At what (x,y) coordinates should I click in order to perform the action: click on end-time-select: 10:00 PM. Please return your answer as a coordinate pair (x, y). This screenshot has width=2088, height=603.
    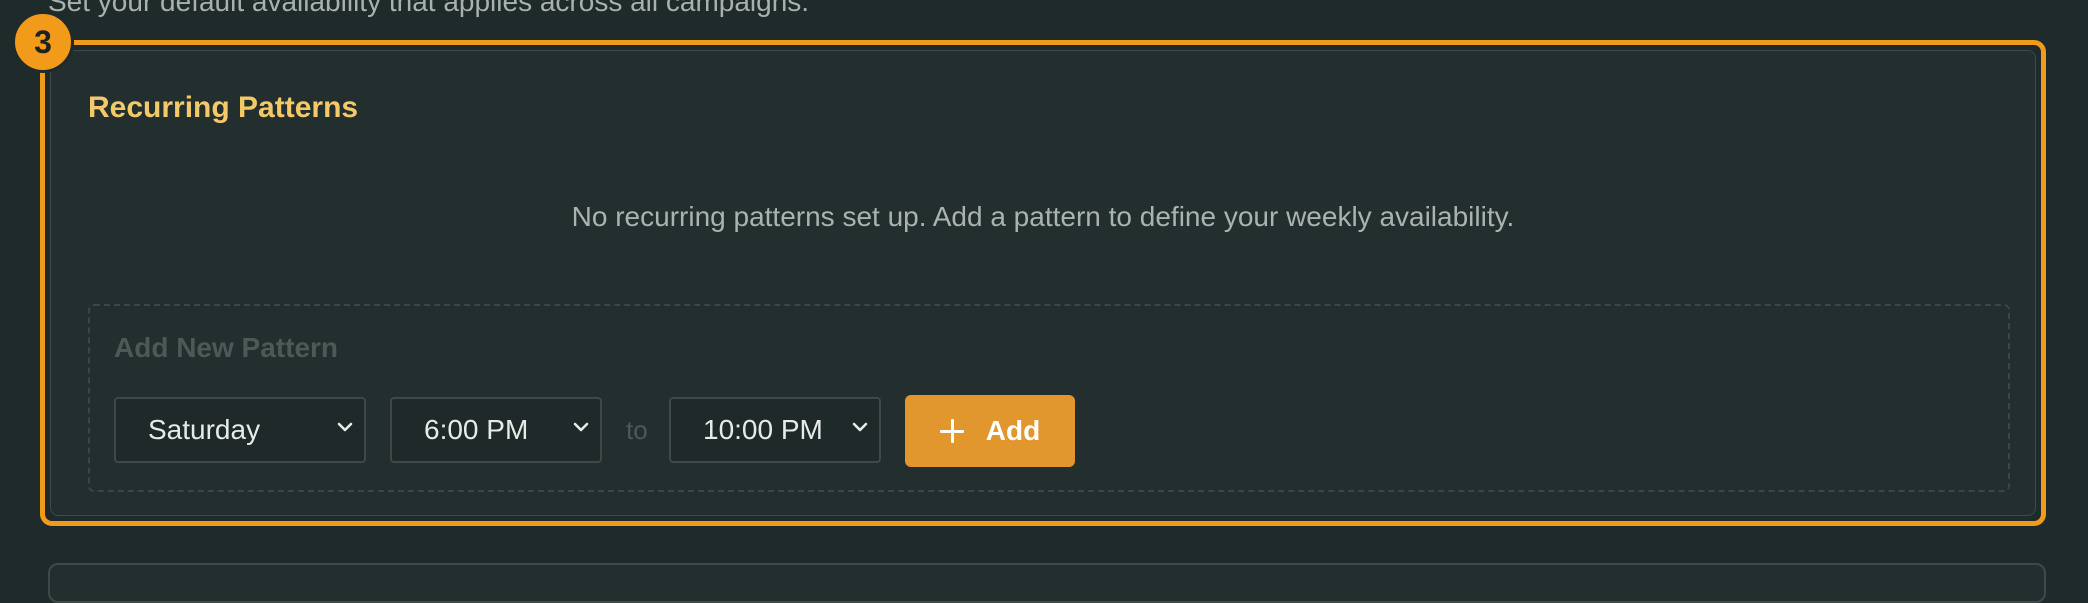
    Looking at the image, I should click on (775, 430).